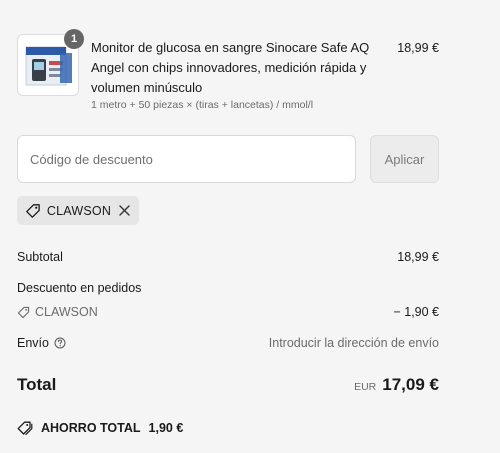 The width and height of the screenshot is (500, 453). I want to click on order-discount-label: Descuento en pedidos, so click(79, 288).